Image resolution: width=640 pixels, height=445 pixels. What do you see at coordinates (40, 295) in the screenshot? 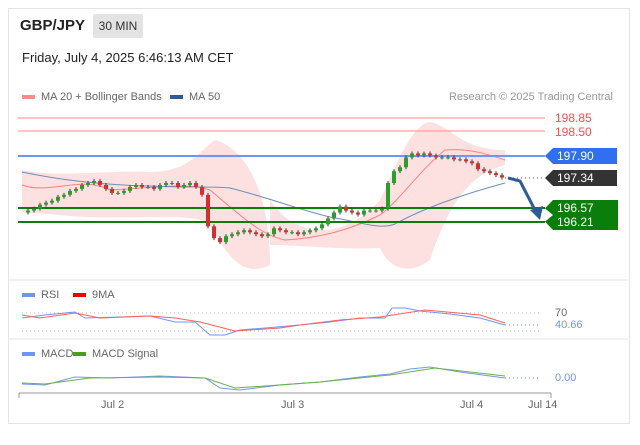
I see `legend-rsi: RSI` at bounding box center [40, 295].